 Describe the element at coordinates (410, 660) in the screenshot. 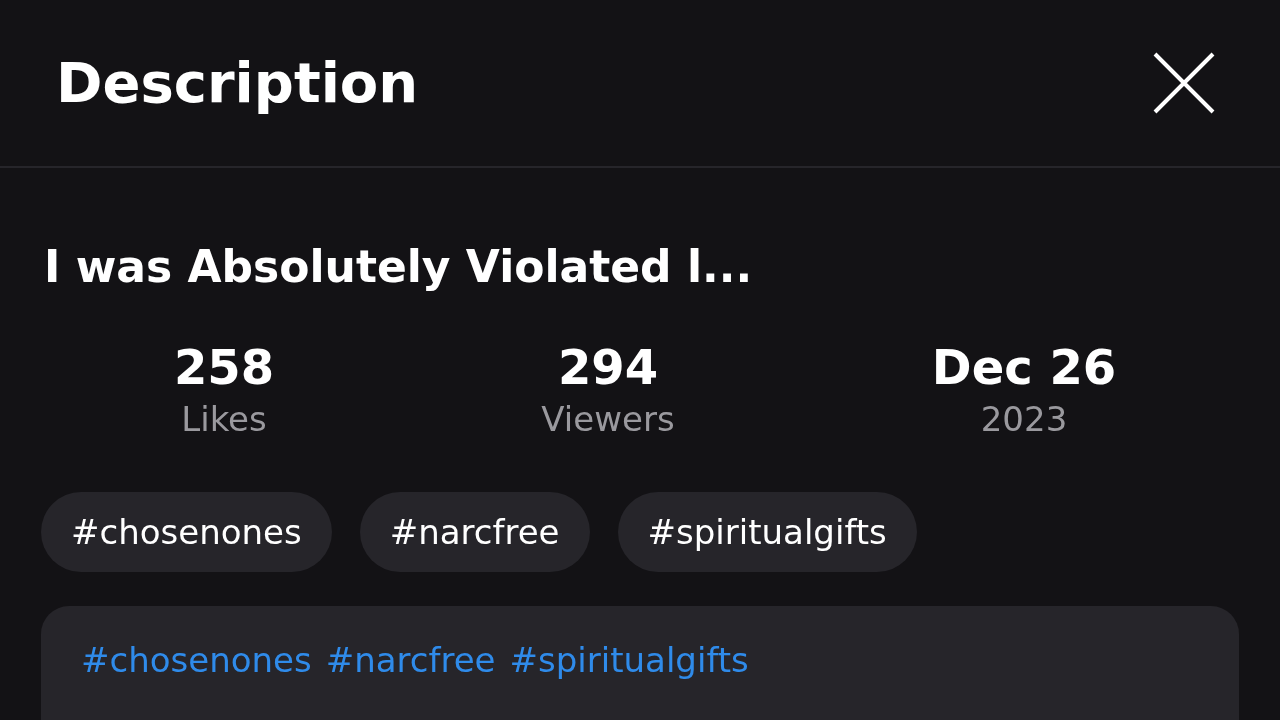

I see `hashtag-link: #narcfree` at that location.